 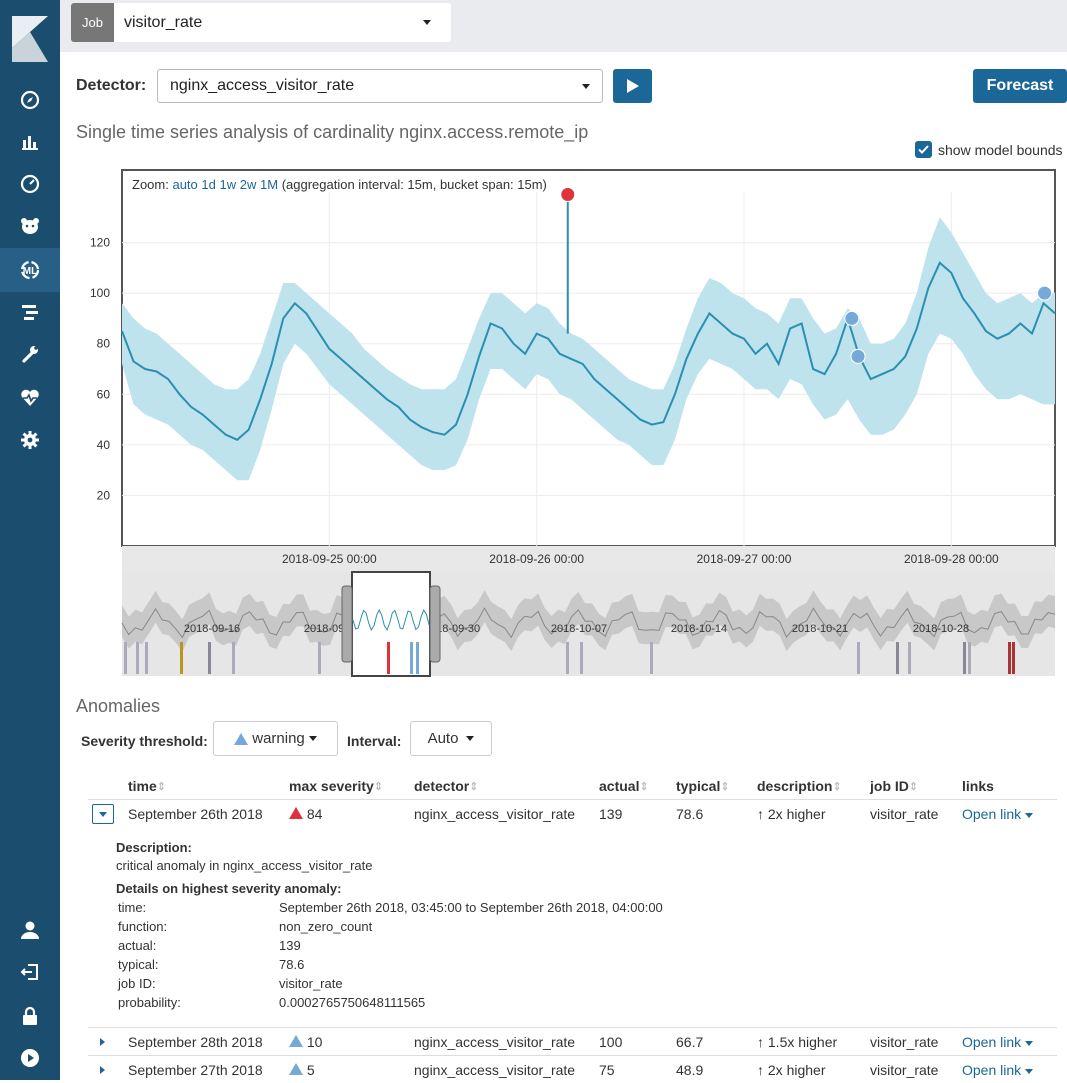 I want to click on discover-icon, so click(x=30, y=100).